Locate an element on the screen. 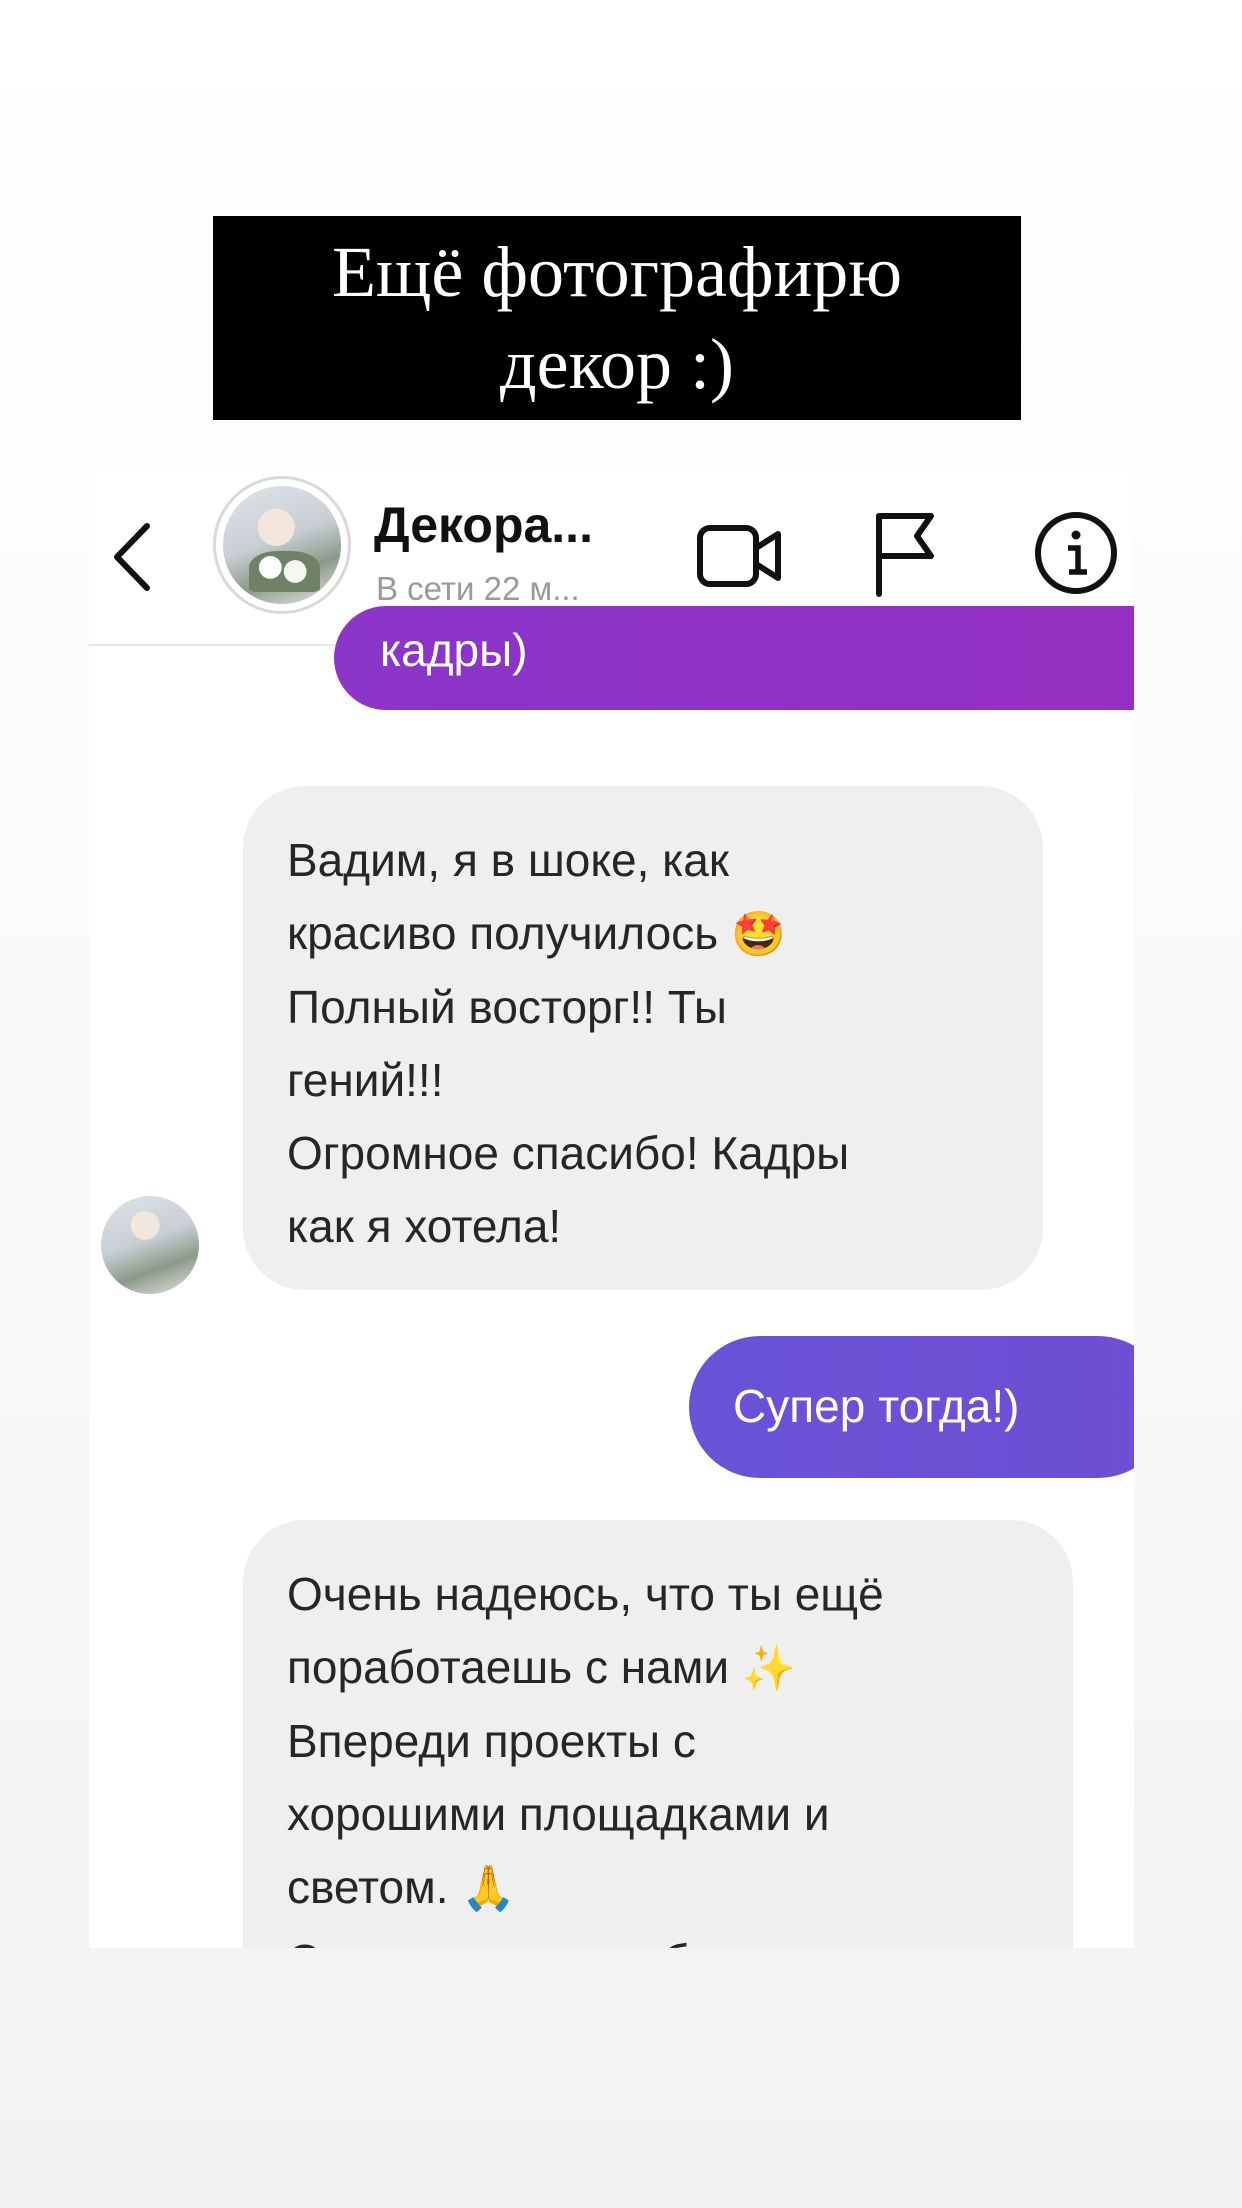 Image resolution: width=1242 pixels, height=2208 pixels. sparkles-emoji-icon: ✨ is located at coordinates (769, 1668).